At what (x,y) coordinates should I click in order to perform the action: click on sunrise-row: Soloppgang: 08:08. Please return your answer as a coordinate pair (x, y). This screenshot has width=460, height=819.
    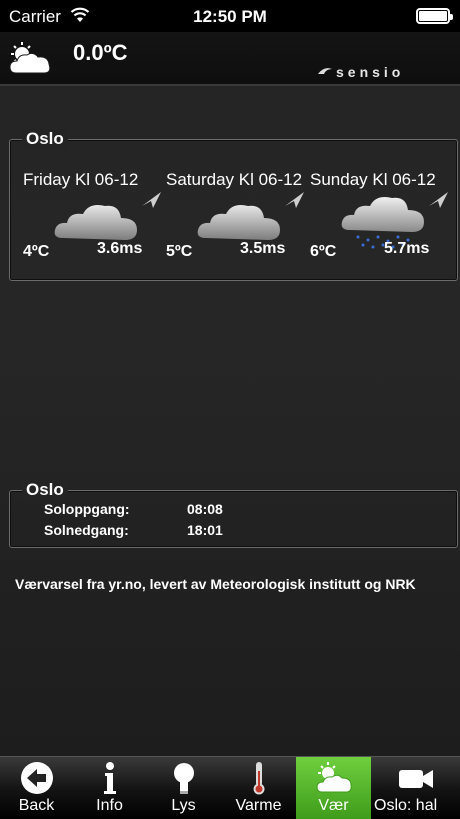
    Looking at the image, I should click on (133, 509).